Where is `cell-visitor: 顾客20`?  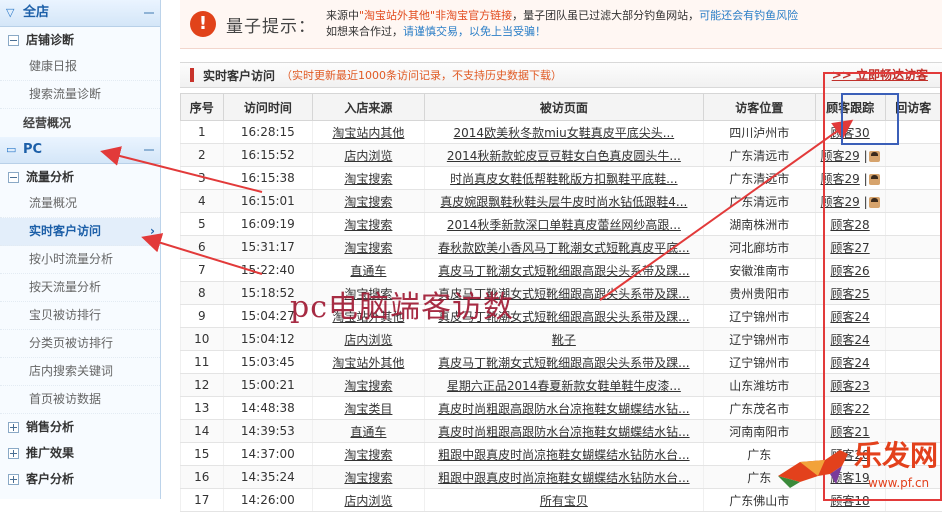
cell-visitor: 顾客20 is located at coordinates (850, 454).